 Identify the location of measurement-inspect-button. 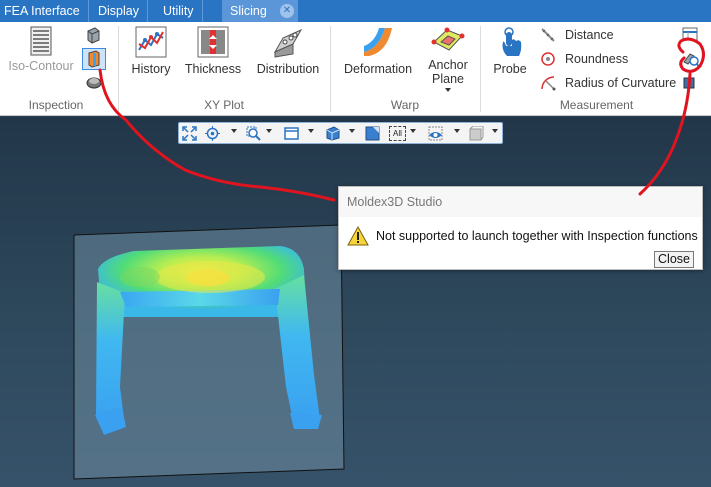
(691, 60).